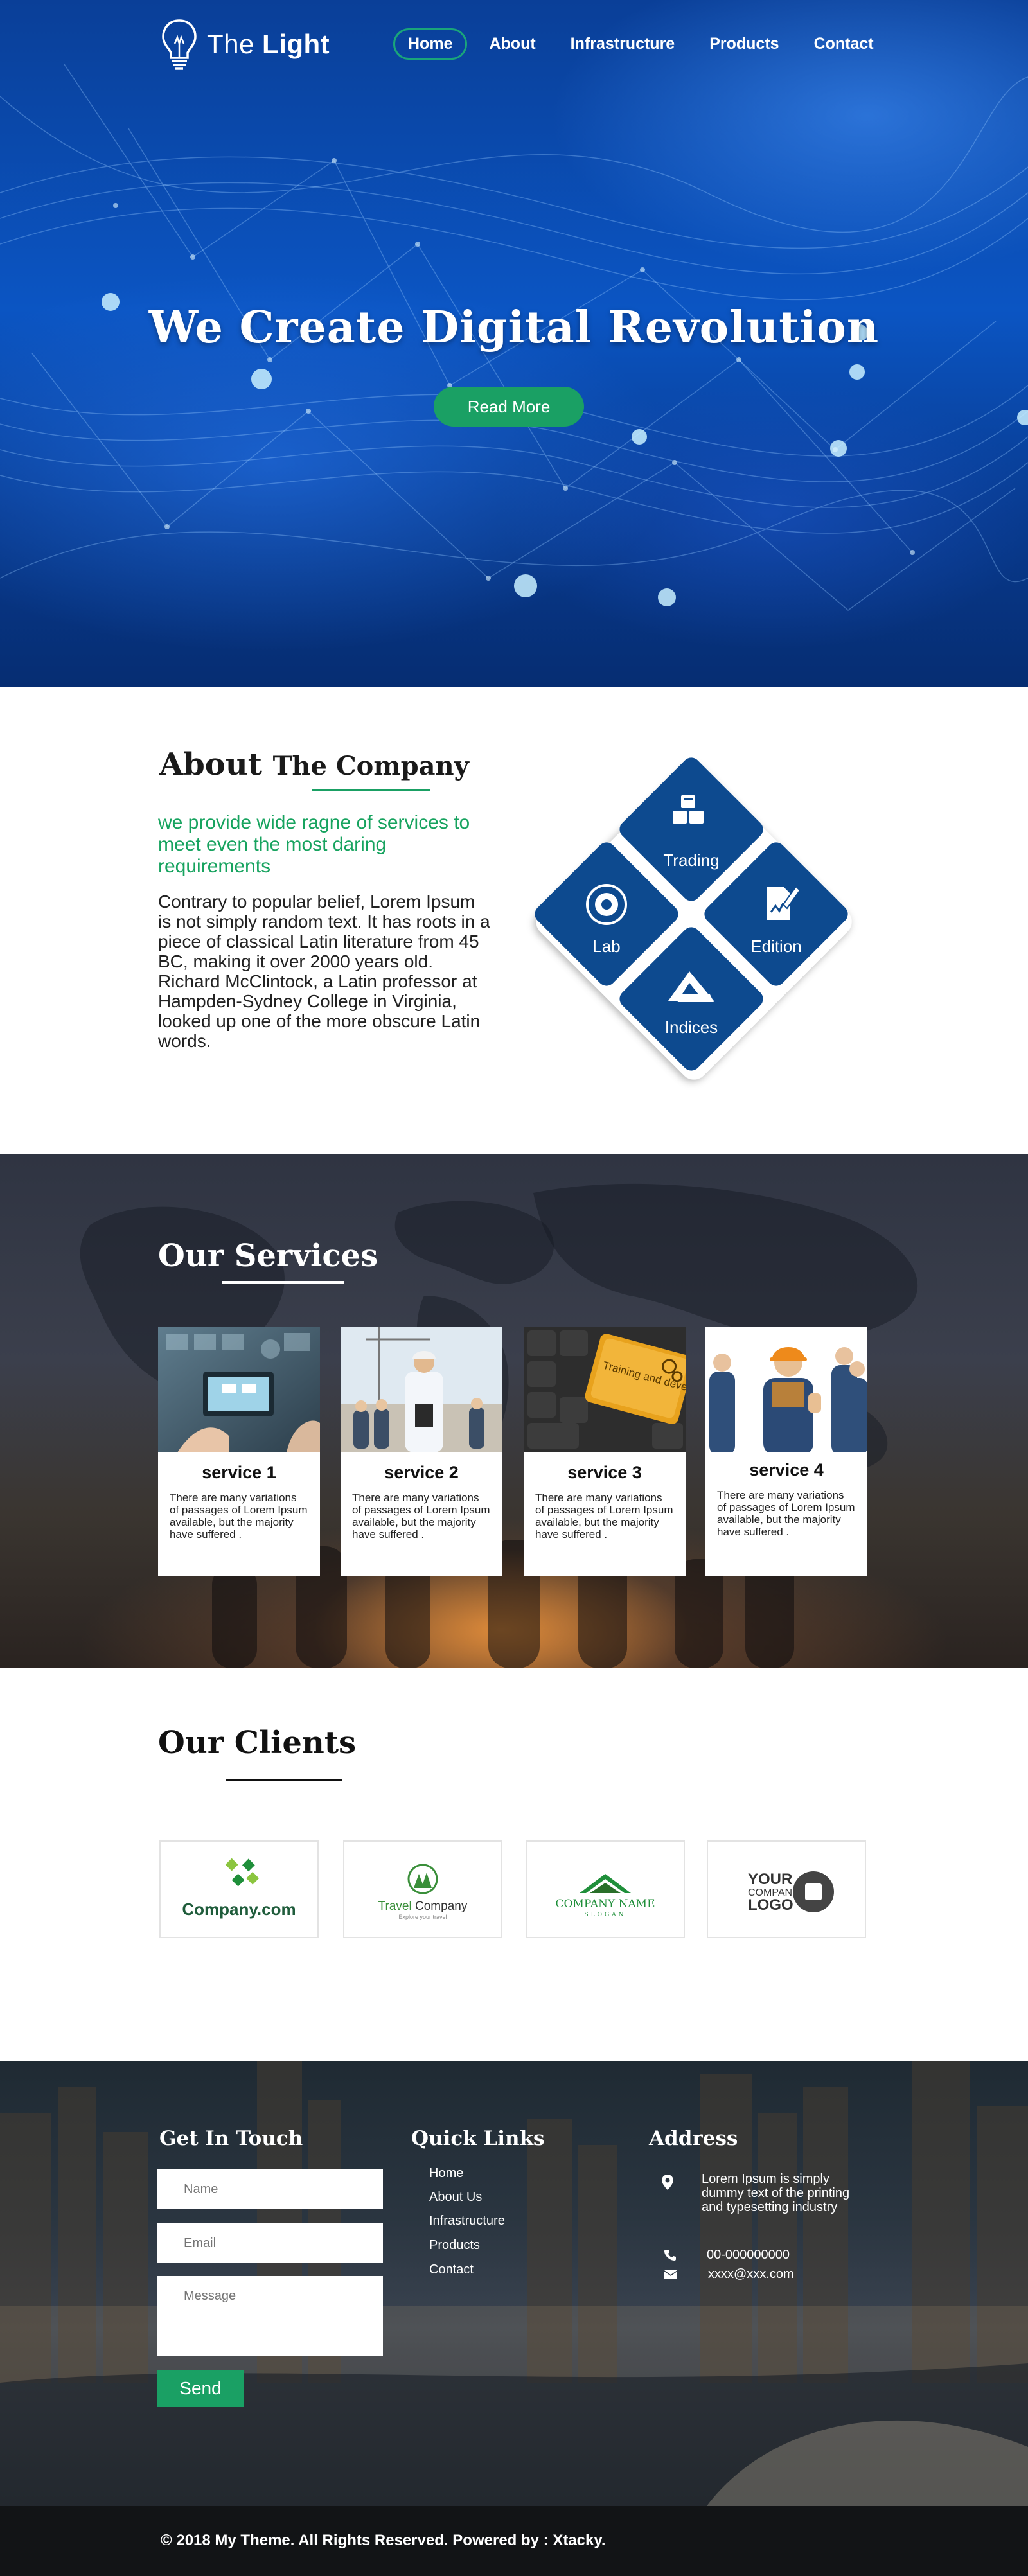 The width and height of the screenshot is (1028, 2576). I want to click on about-title: About The Company, so click(314, 764).